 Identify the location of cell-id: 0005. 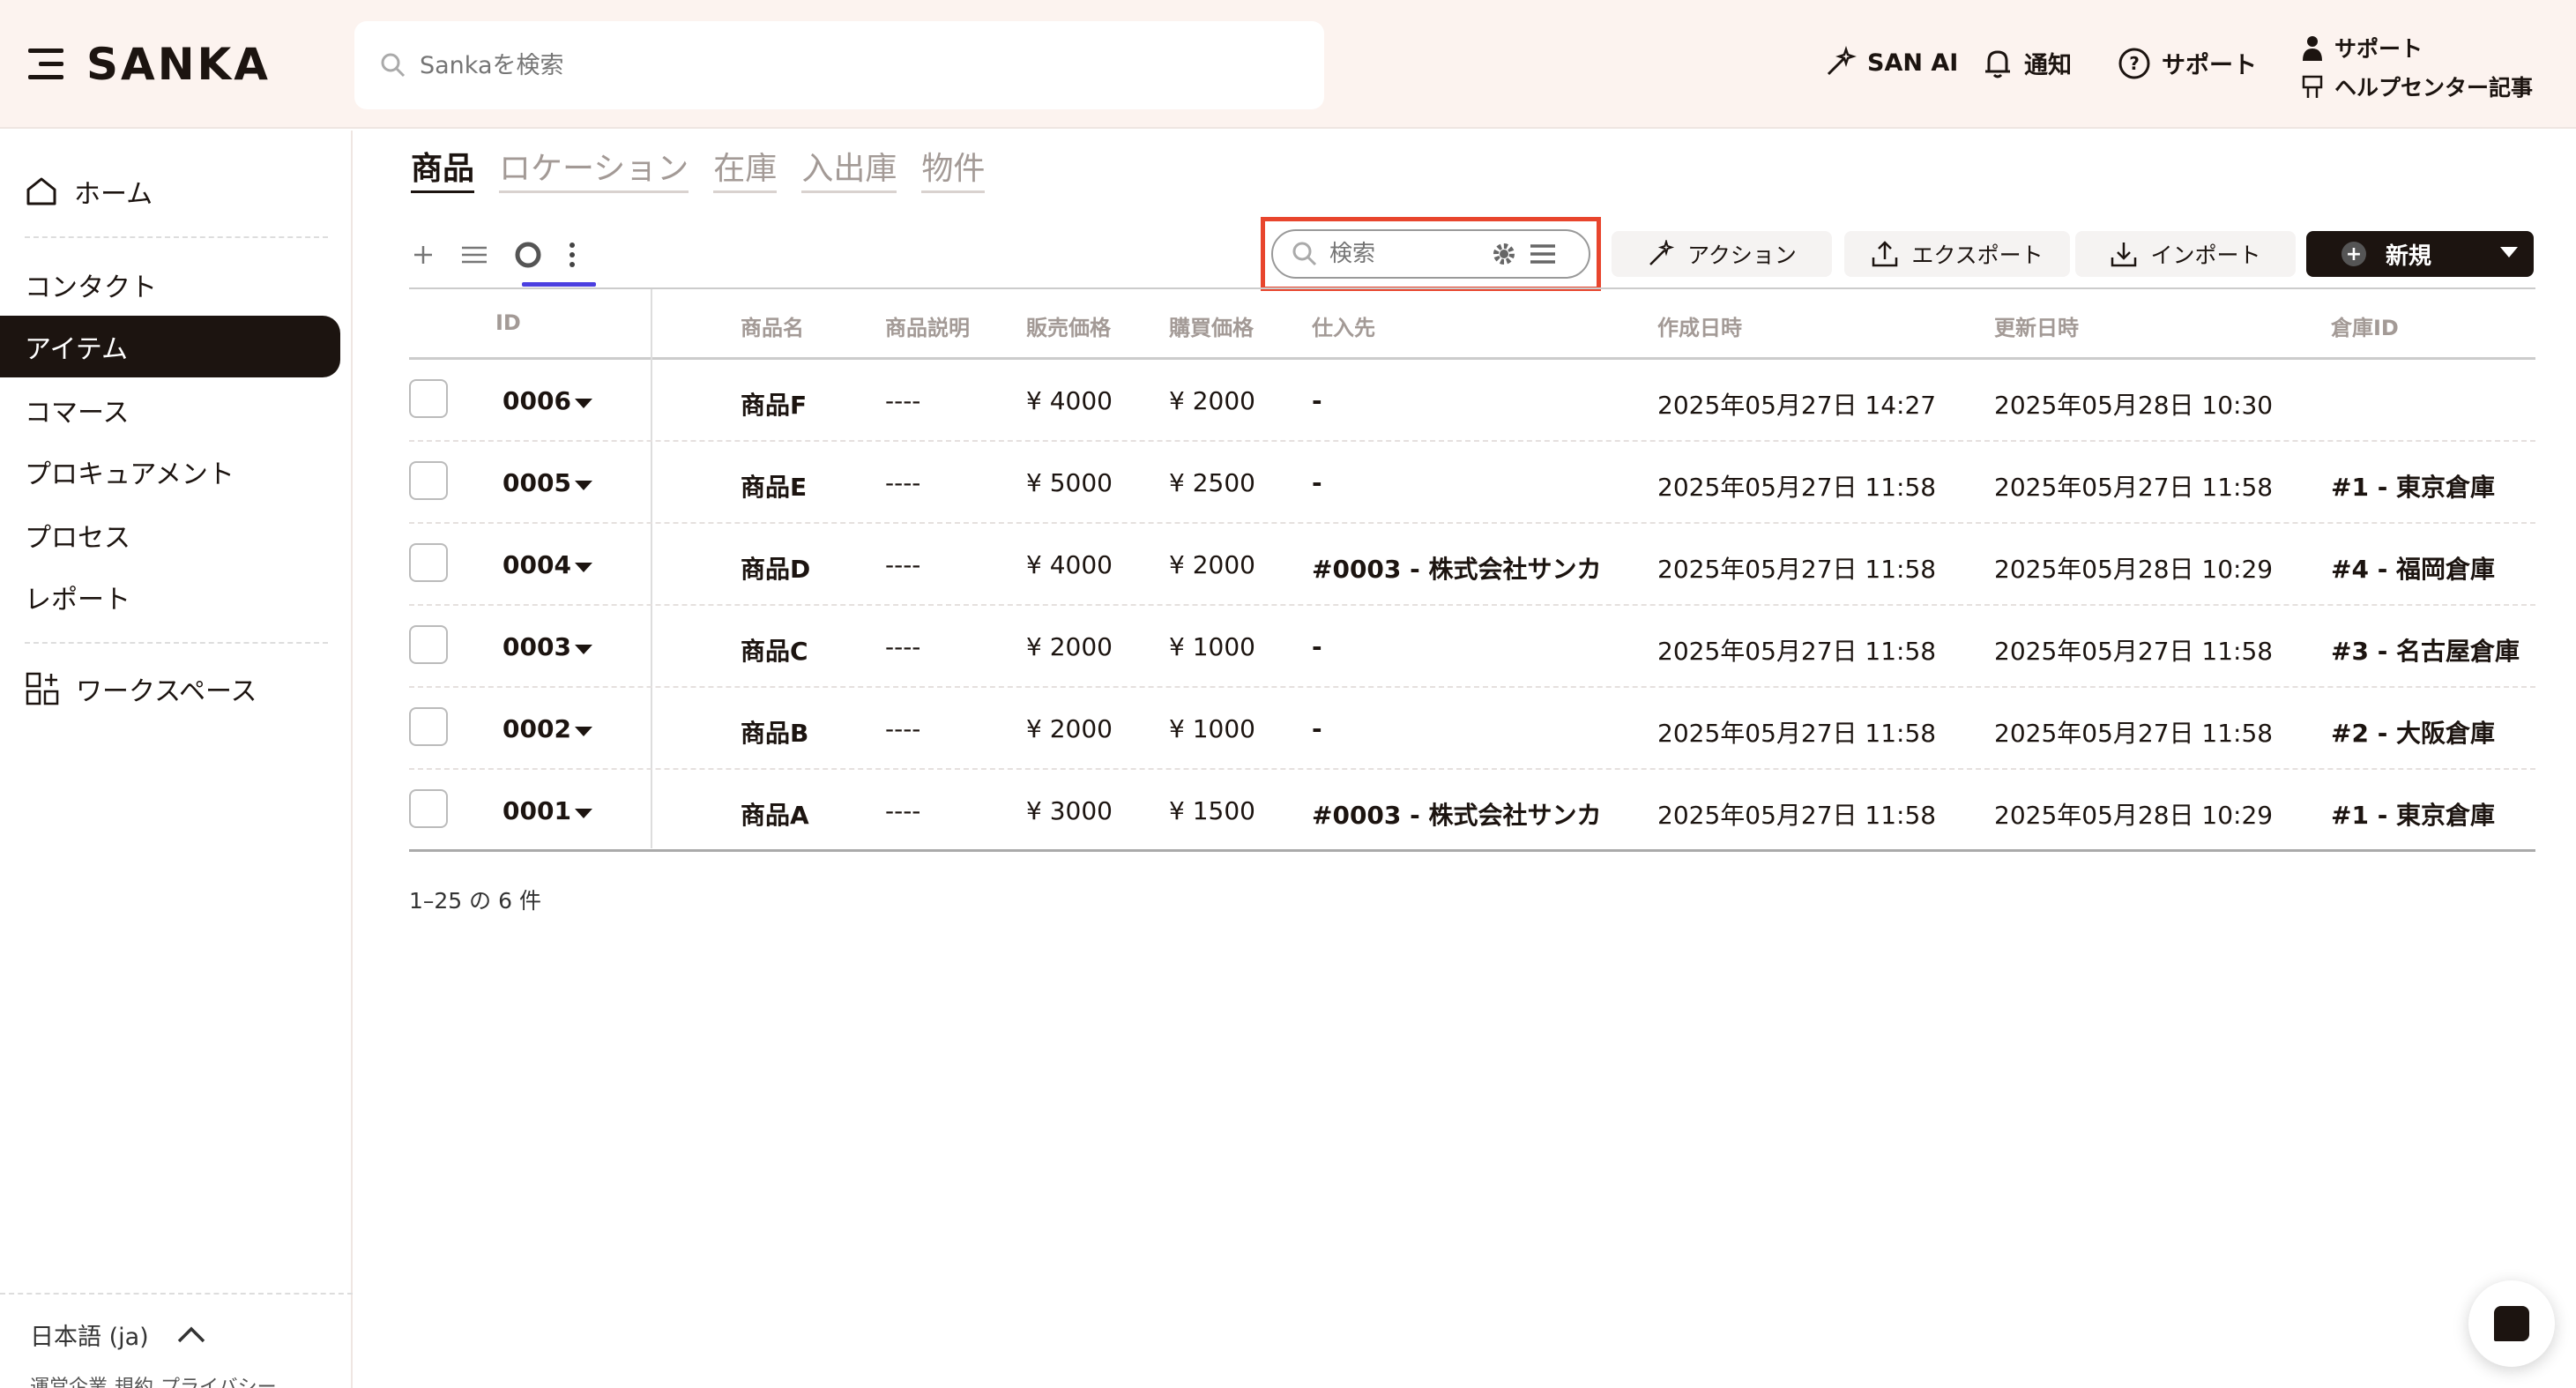
(537, 482).